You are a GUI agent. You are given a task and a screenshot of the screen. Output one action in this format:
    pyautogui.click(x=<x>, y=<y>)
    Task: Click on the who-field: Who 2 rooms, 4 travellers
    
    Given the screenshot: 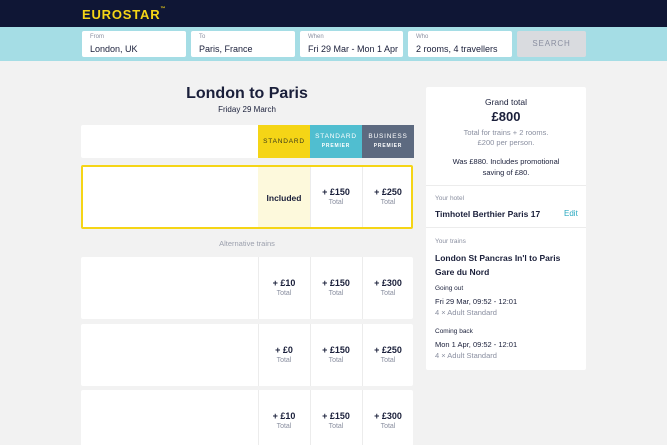 What is the action you would take?
    pyautogui.click(x=460, y=44)
    